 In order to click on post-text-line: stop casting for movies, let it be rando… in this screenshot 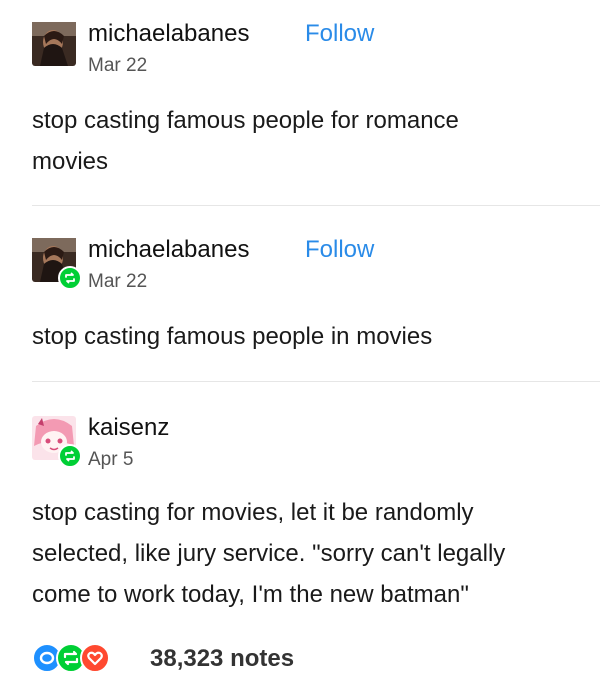, I will do `click(253, 512)`.